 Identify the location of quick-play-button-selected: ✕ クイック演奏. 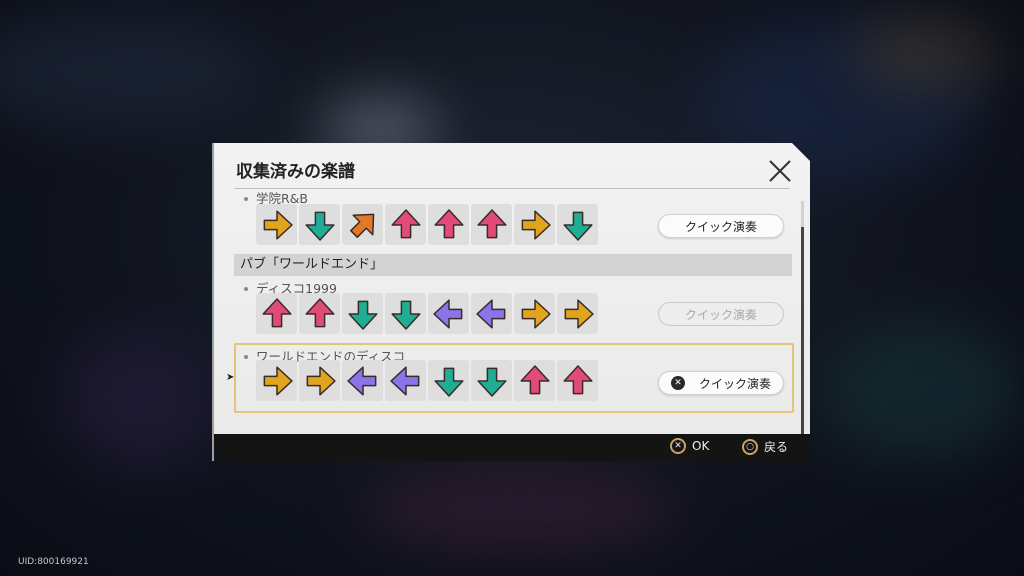
(721, 383).